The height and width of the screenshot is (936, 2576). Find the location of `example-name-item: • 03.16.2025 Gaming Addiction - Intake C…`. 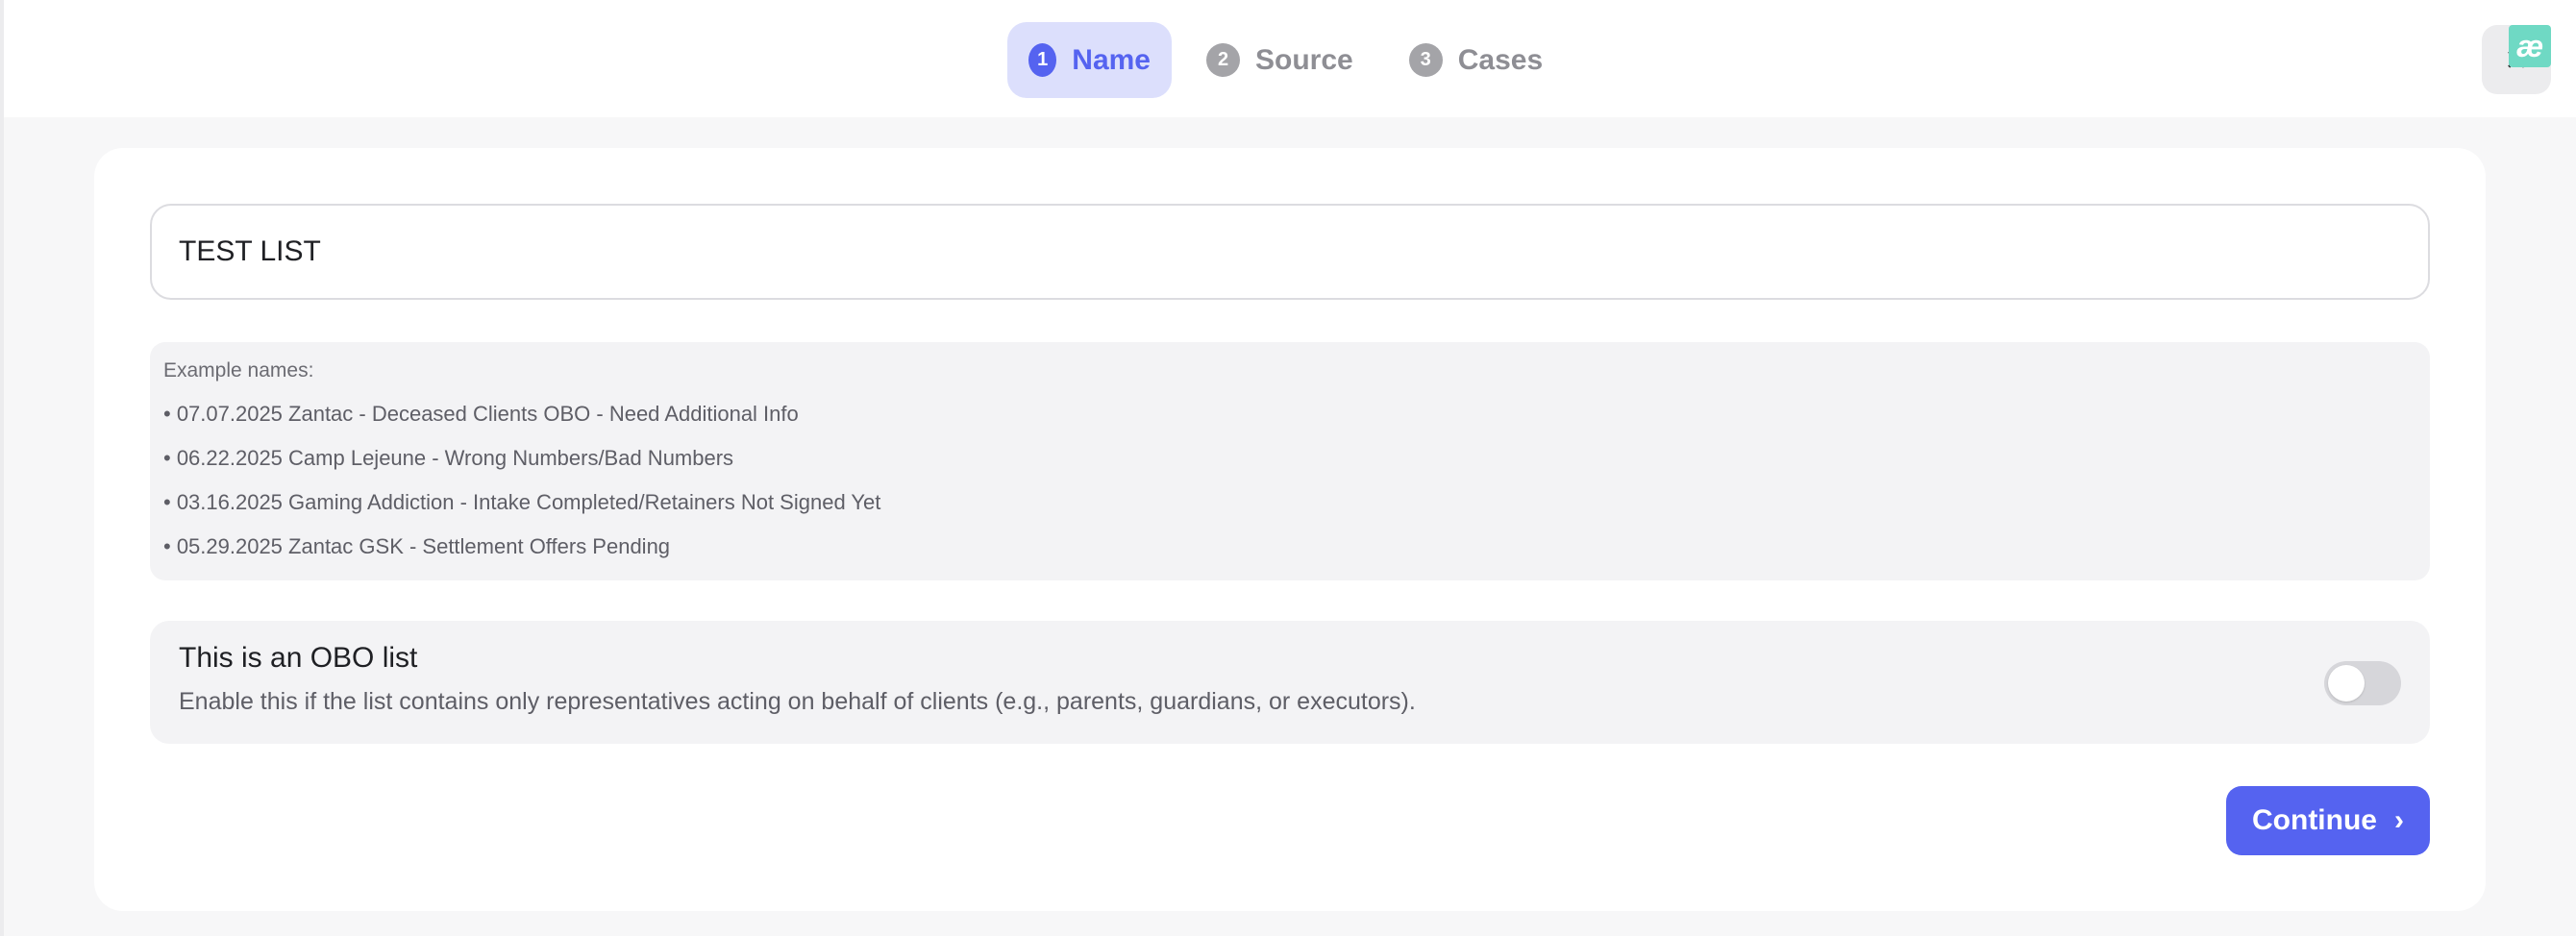

example-name-item: • 03.16.2025 Gaming Addiction - Intake C… is located at coordinates (522, 502).